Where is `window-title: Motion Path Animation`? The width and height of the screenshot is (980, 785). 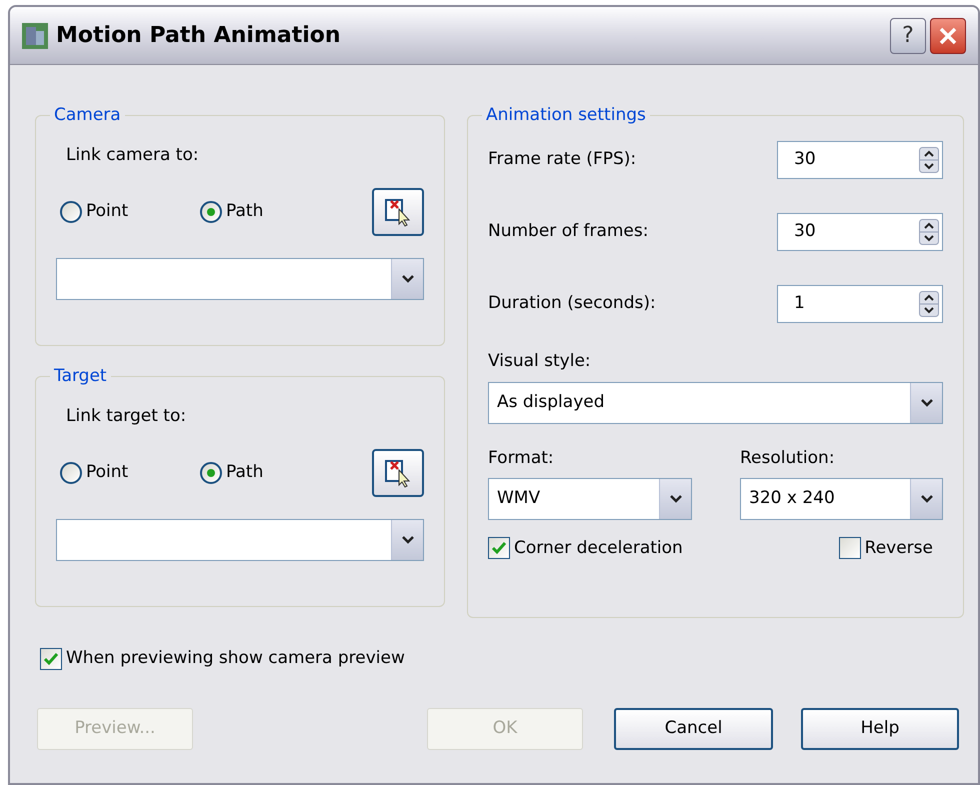 window-title: Motion Path Animation is located at coordinates (198, 36).